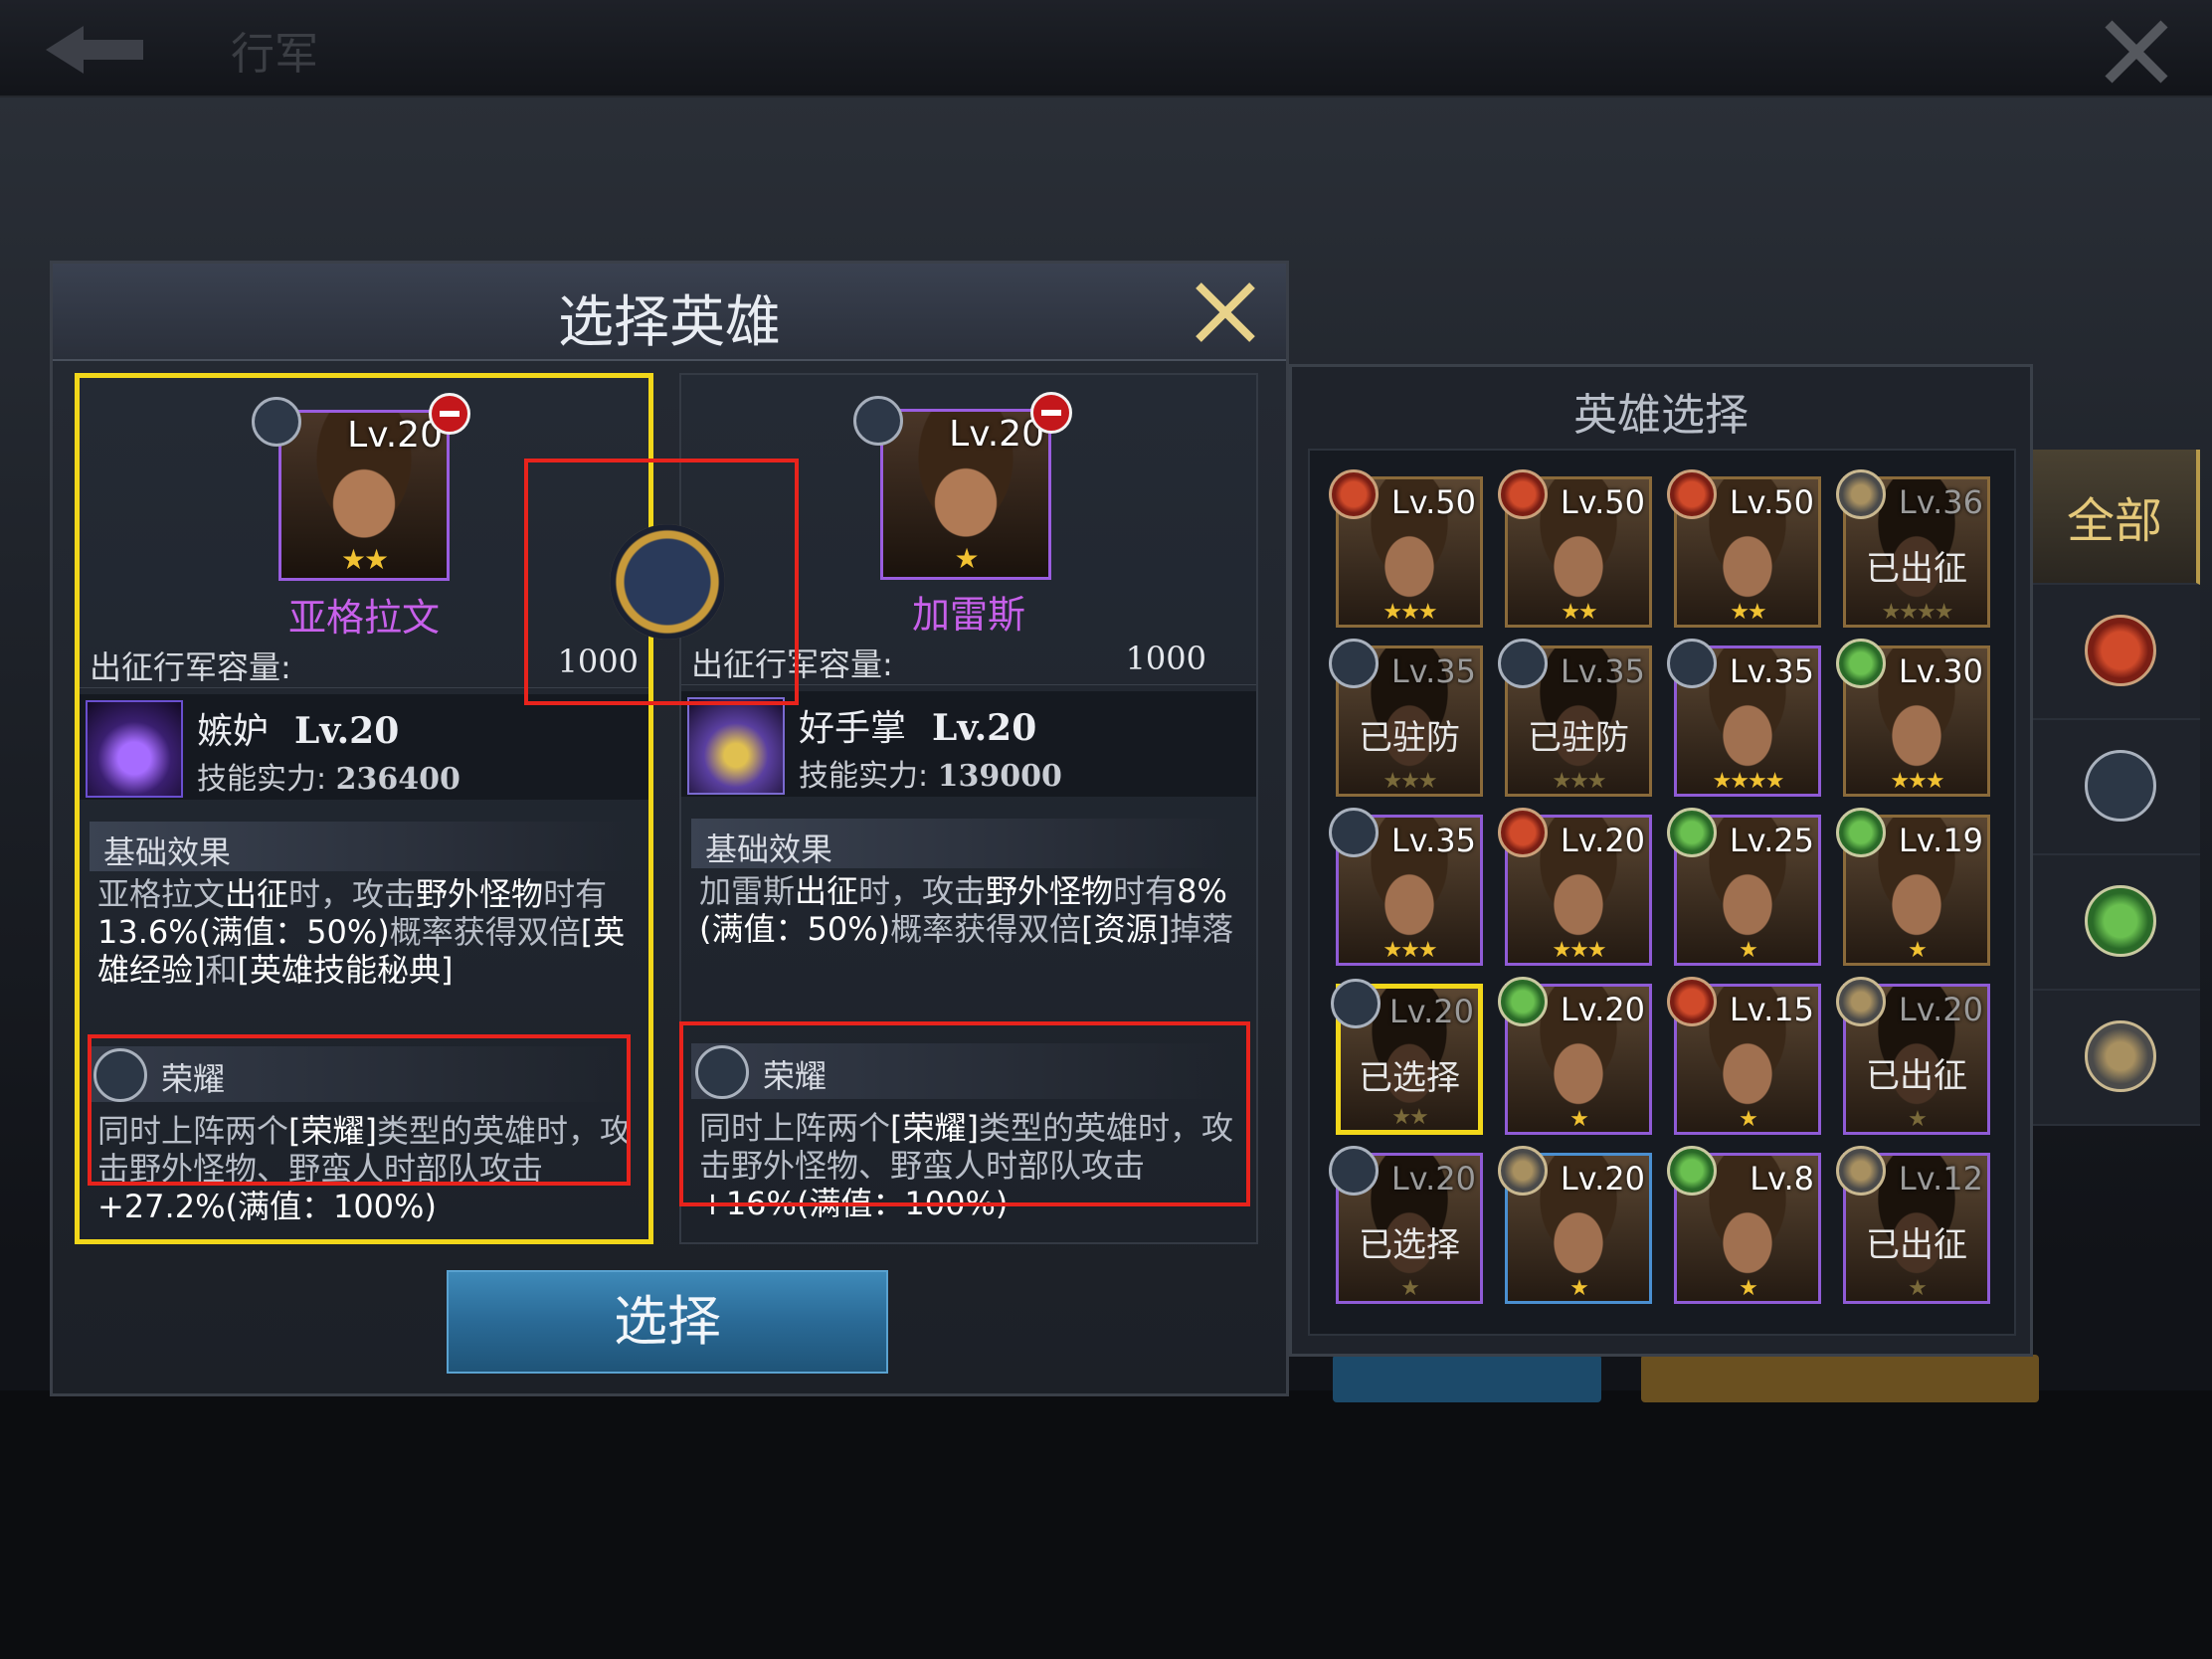  I want to click on hero-cell: Lv.20 ★★★, so click(1575, 887).